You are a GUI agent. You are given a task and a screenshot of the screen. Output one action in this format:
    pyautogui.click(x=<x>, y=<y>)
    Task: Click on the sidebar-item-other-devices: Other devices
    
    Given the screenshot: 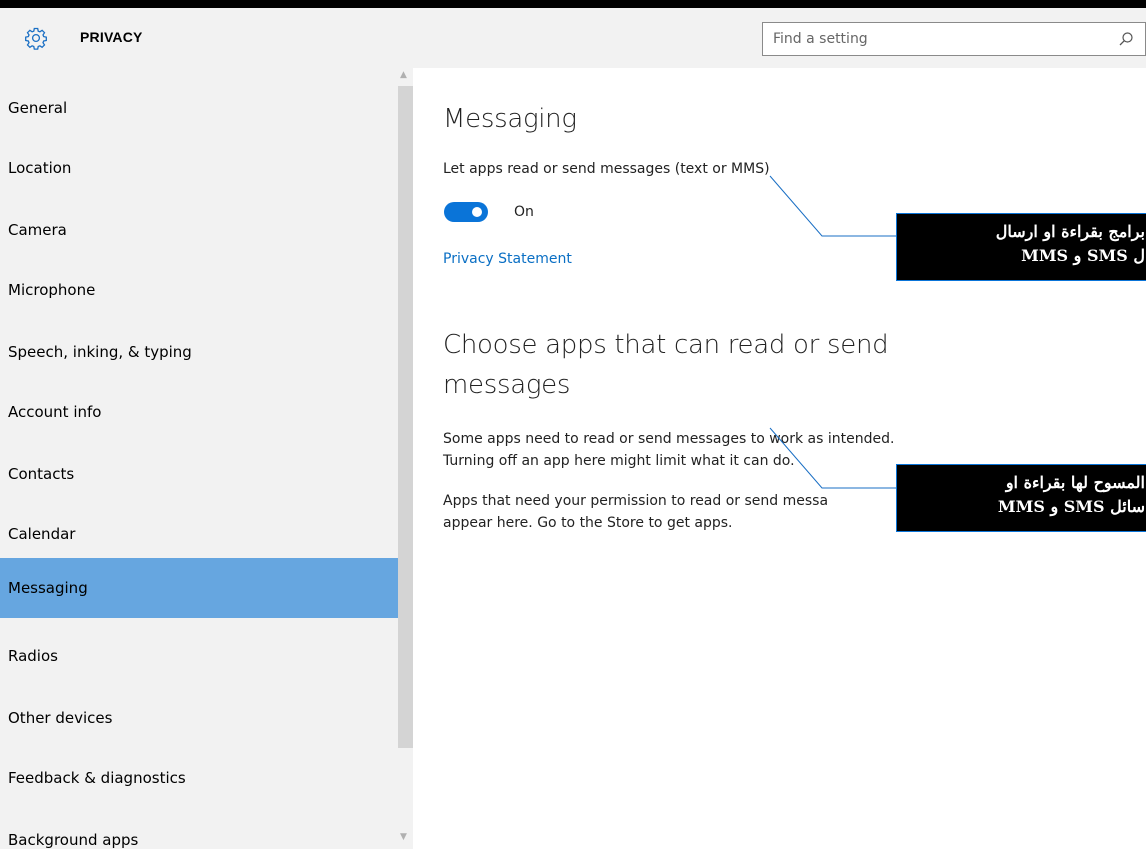 What is the action you would take?
    pyautogui.click(x=199, y=718)
    